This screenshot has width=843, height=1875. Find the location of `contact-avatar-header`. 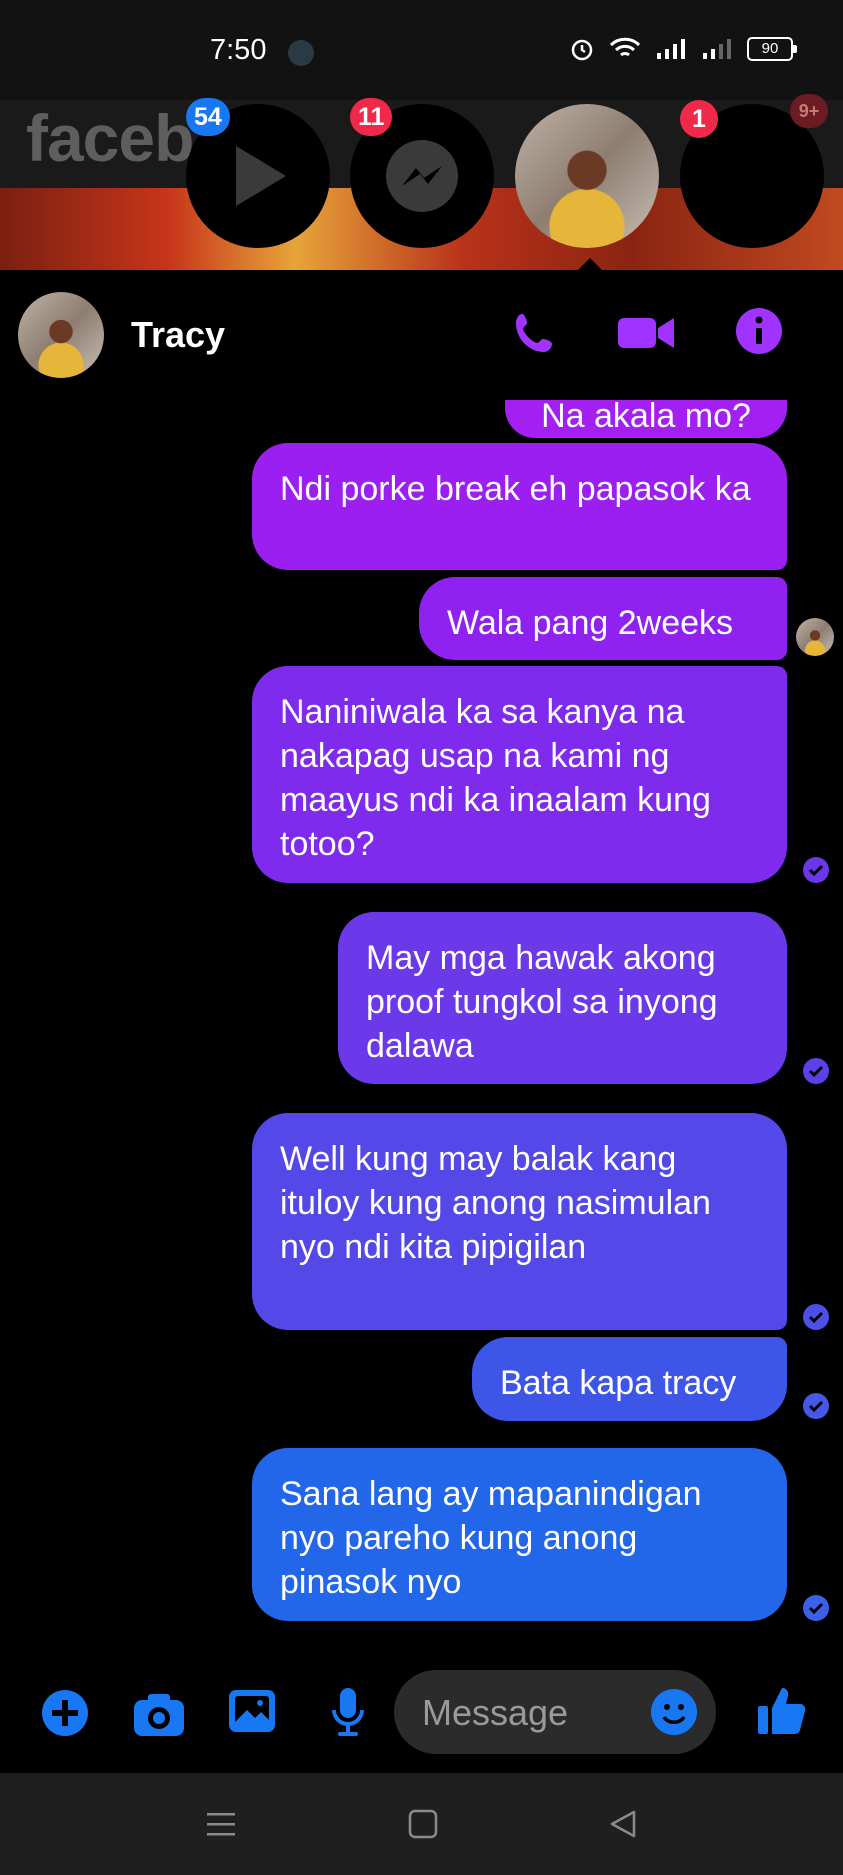

contact-avatar-header is located at coordinates (61, 335).